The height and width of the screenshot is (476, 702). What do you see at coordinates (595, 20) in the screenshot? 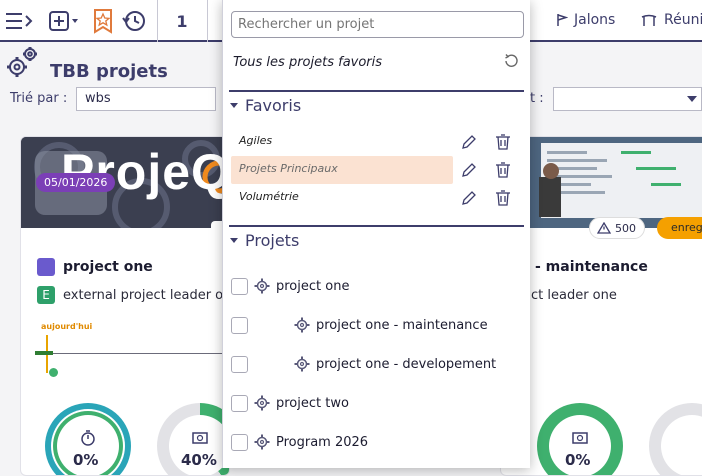
I see `nav-label: Jalons` at bounding box center [595, 20].